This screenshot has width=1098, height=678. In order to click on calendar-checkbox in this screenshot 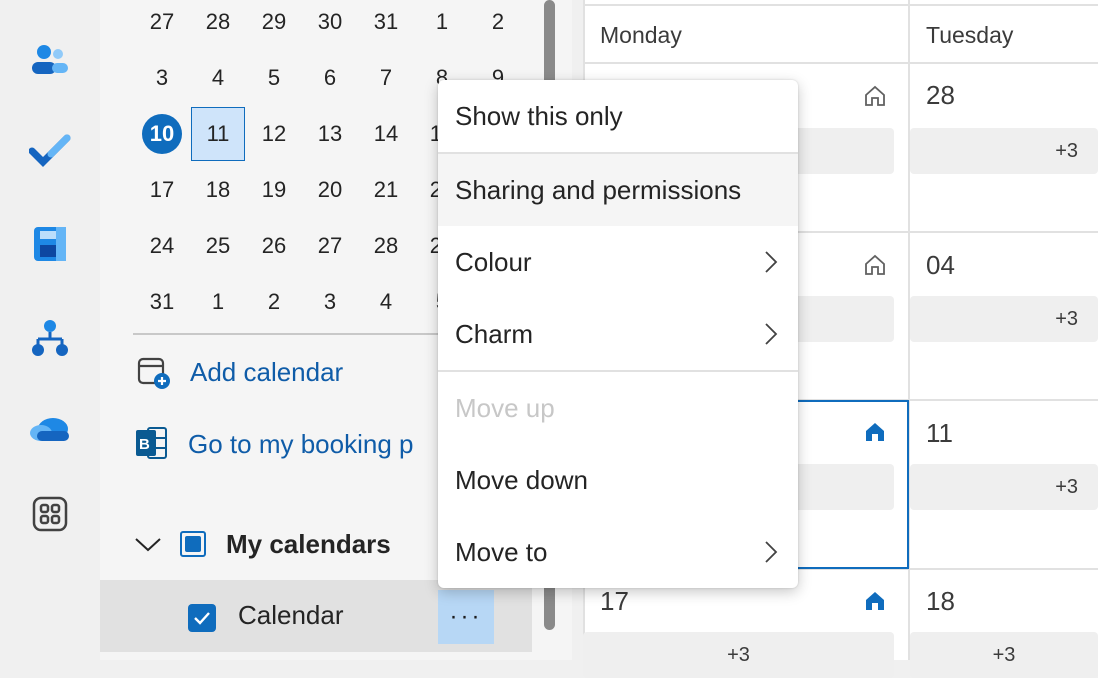, I will do `click(202, 618)`.